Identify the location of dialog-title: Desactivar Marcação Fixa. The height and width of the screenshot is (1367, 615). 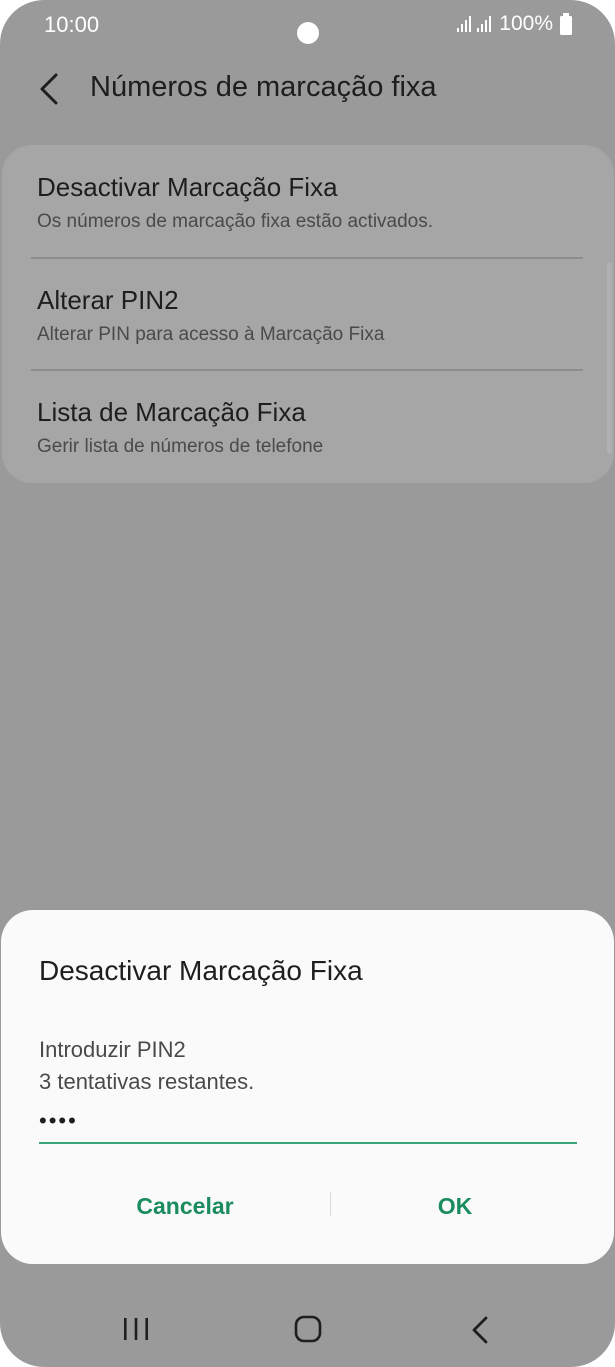
(201, 970).